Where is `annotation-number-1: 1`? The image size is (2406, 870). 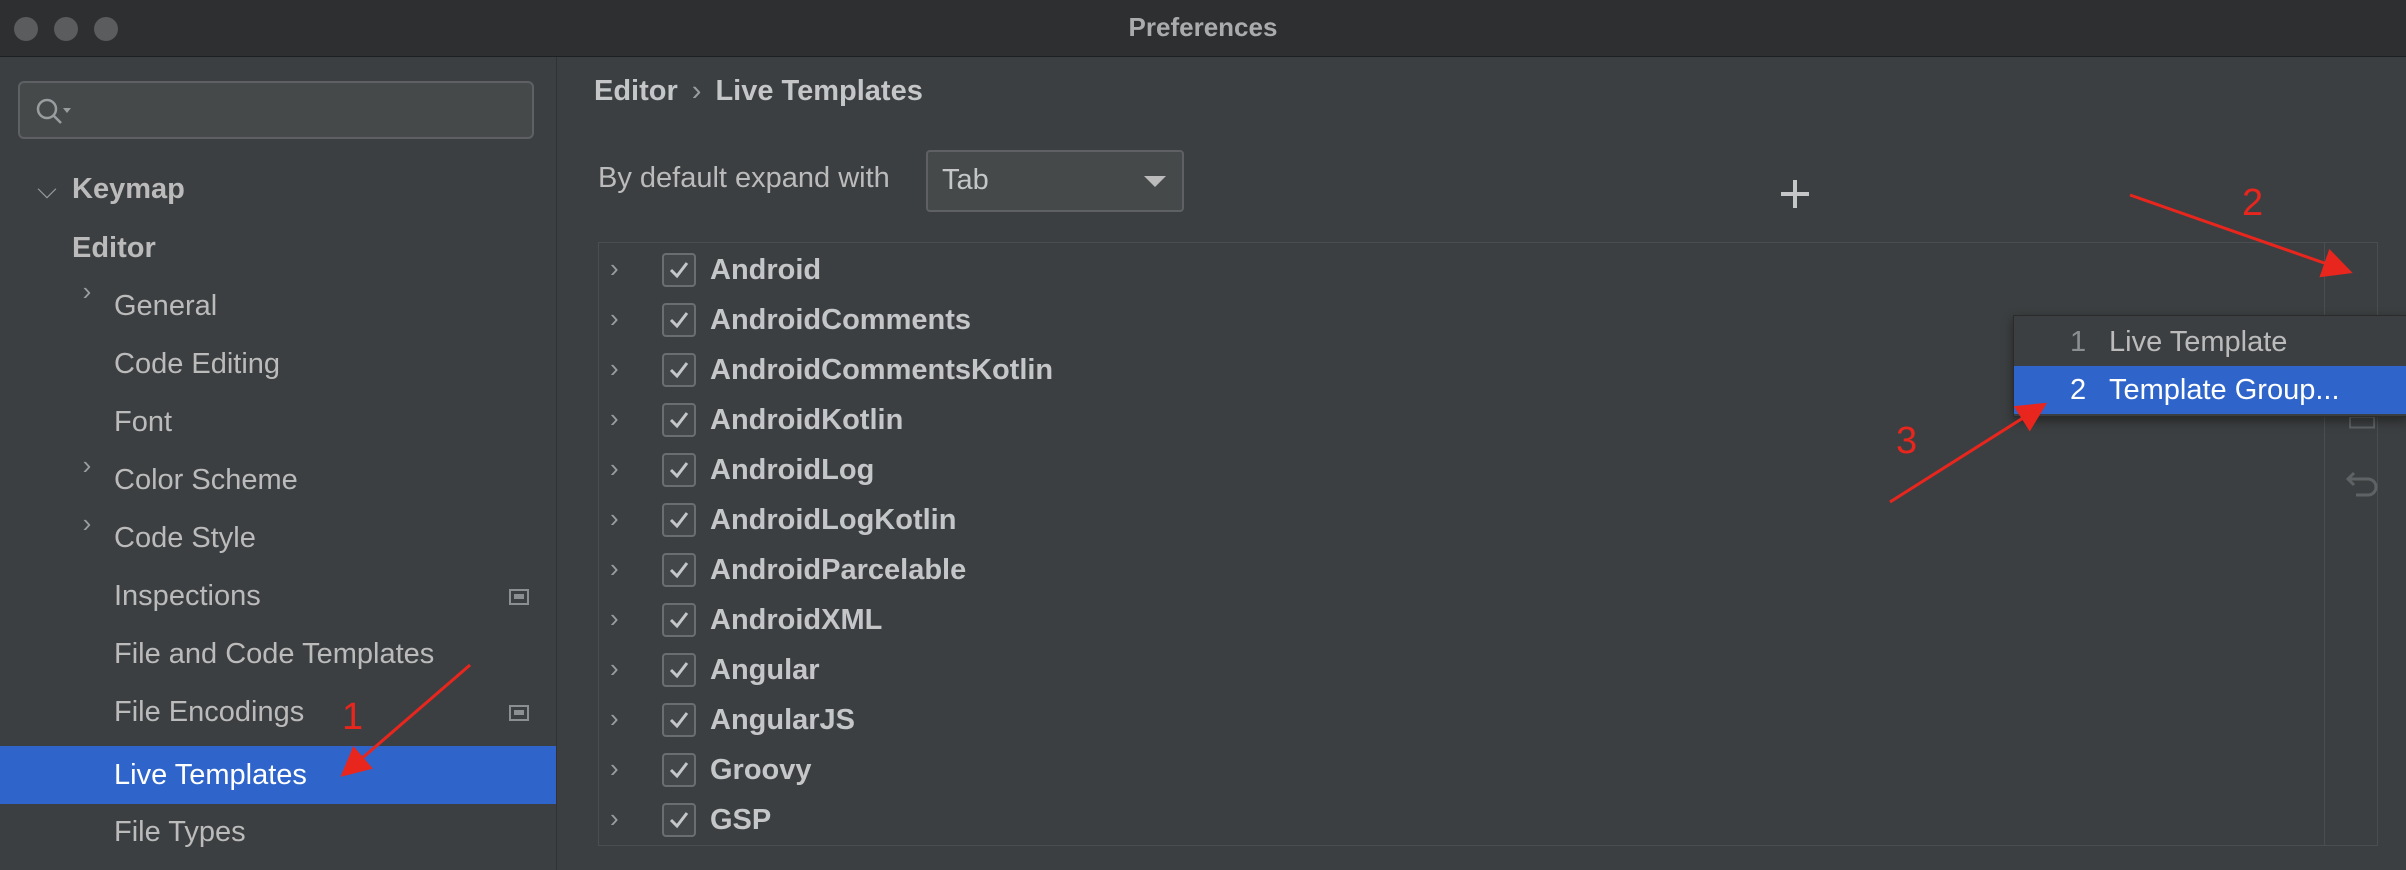
annotation-number-1: 1 is located at coordinates (353, 717).